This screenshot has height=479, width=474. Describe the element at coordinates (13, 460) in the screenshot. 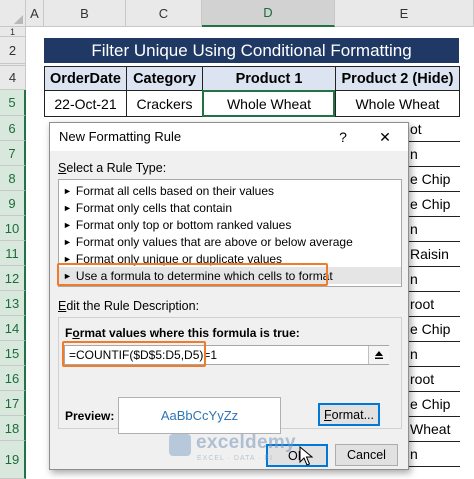

I see `row-header-19: 19` at that location.